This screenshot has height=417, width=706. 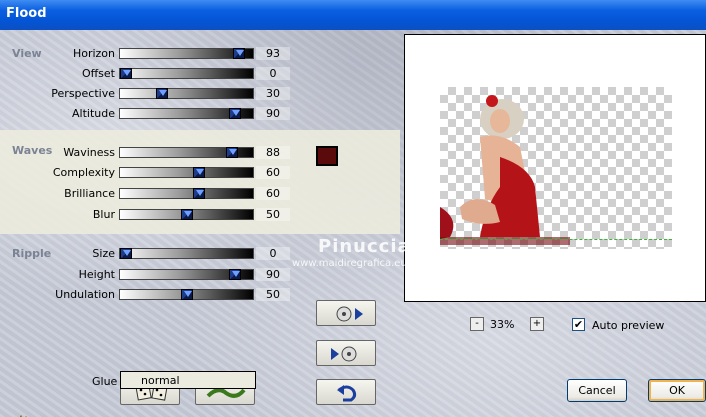 What do you see at coordinates (364, 246) in the screenshot?
I see `watermark-name: Pinuccia` at bounding box center [364, 246].